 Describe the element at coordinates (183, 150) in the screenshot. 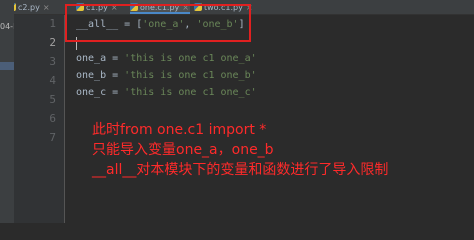

I see `annotation-line: 只能导入变量one_a，one_b` at that location.